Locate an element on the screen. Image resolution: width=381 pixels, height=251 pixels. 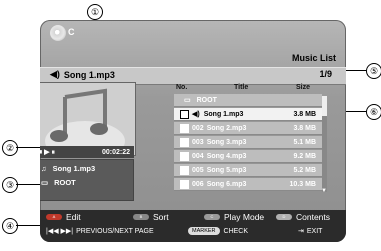
callout-6-label: ⑥ is located at coordinates (374, 111).